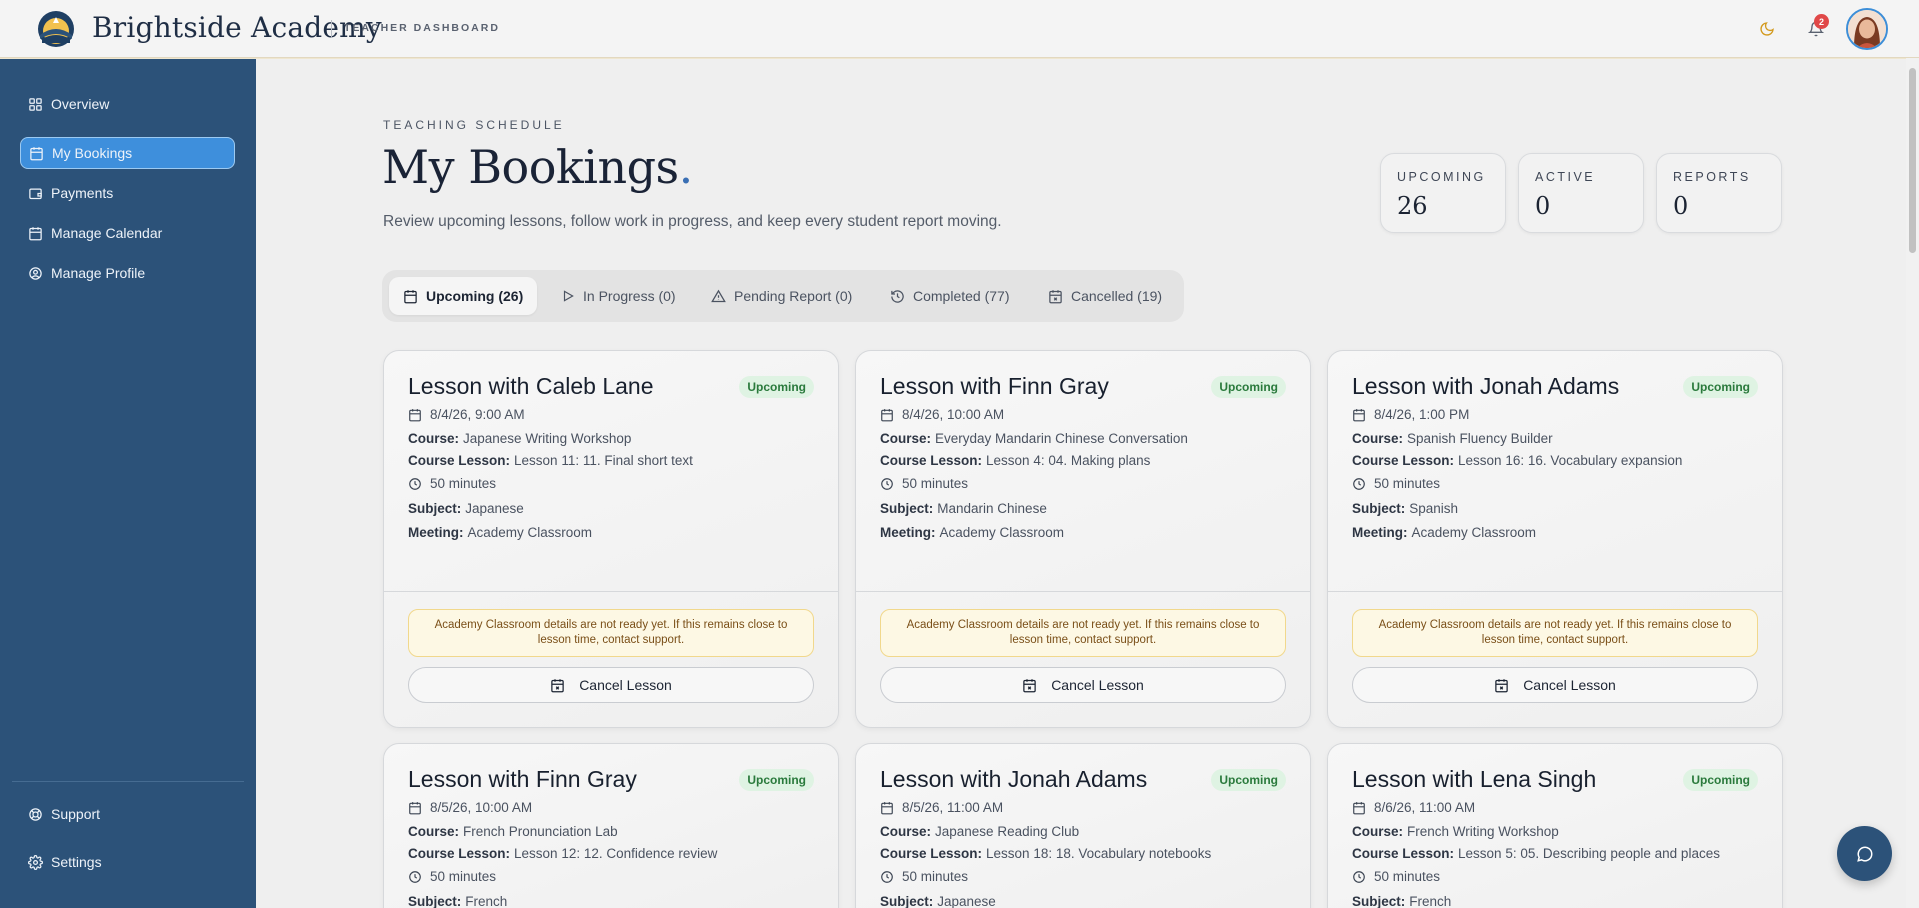 This screenshot has width=1919, height=908. What do you see at coordinates (1061, 438) in the screenshot?
I see `course-value: Everyday Mandarin Chinese Conversation` at bounding box center [1061, 438].